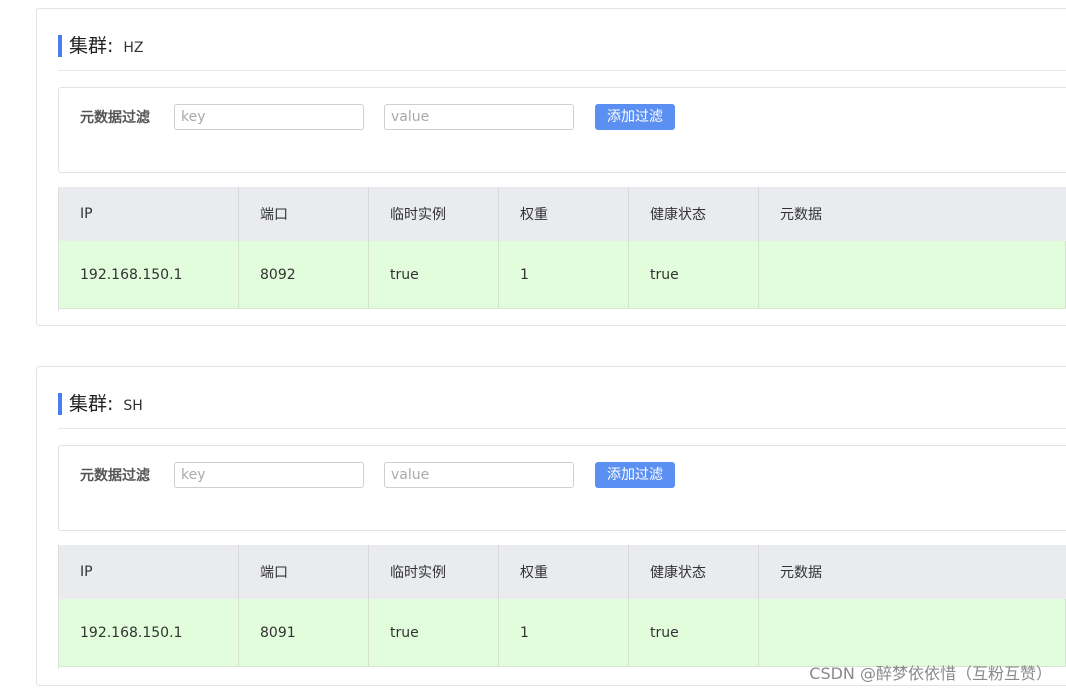  What do you see at coordinates (133, 48) in the screenshot?
I see `cluster-name: HZ` at bounding box center [133, 48].